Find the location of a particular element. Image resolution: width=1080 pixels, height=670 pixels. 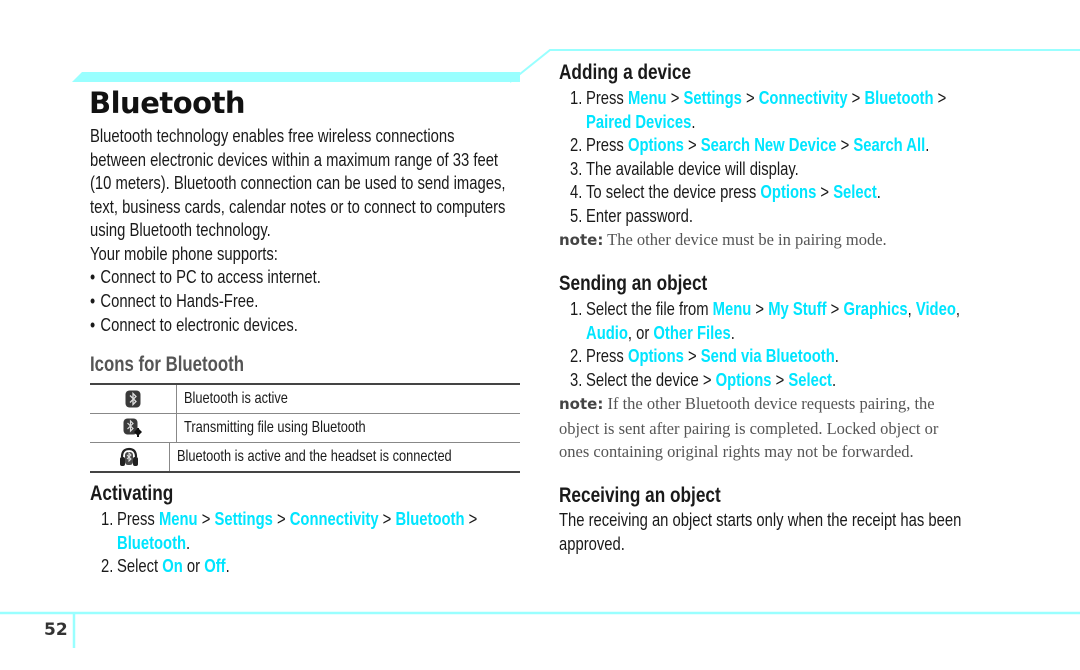

step-item: 2. Press Options > Send via Bluetooth. is located at coordinates (704, 355).